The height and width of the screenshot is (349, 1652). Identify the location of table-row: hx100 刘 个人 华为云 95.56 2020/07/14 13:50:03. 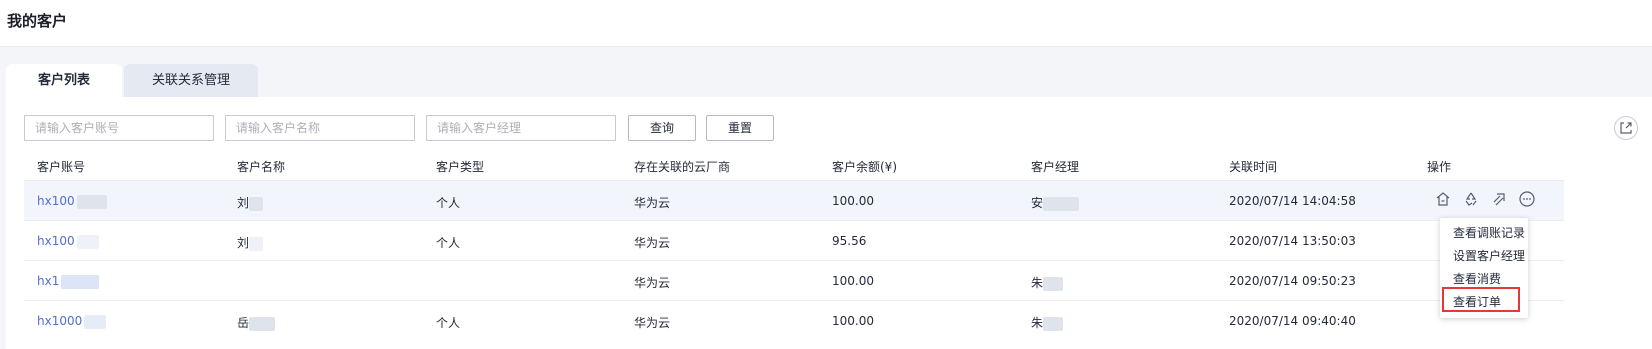
(794, 240).